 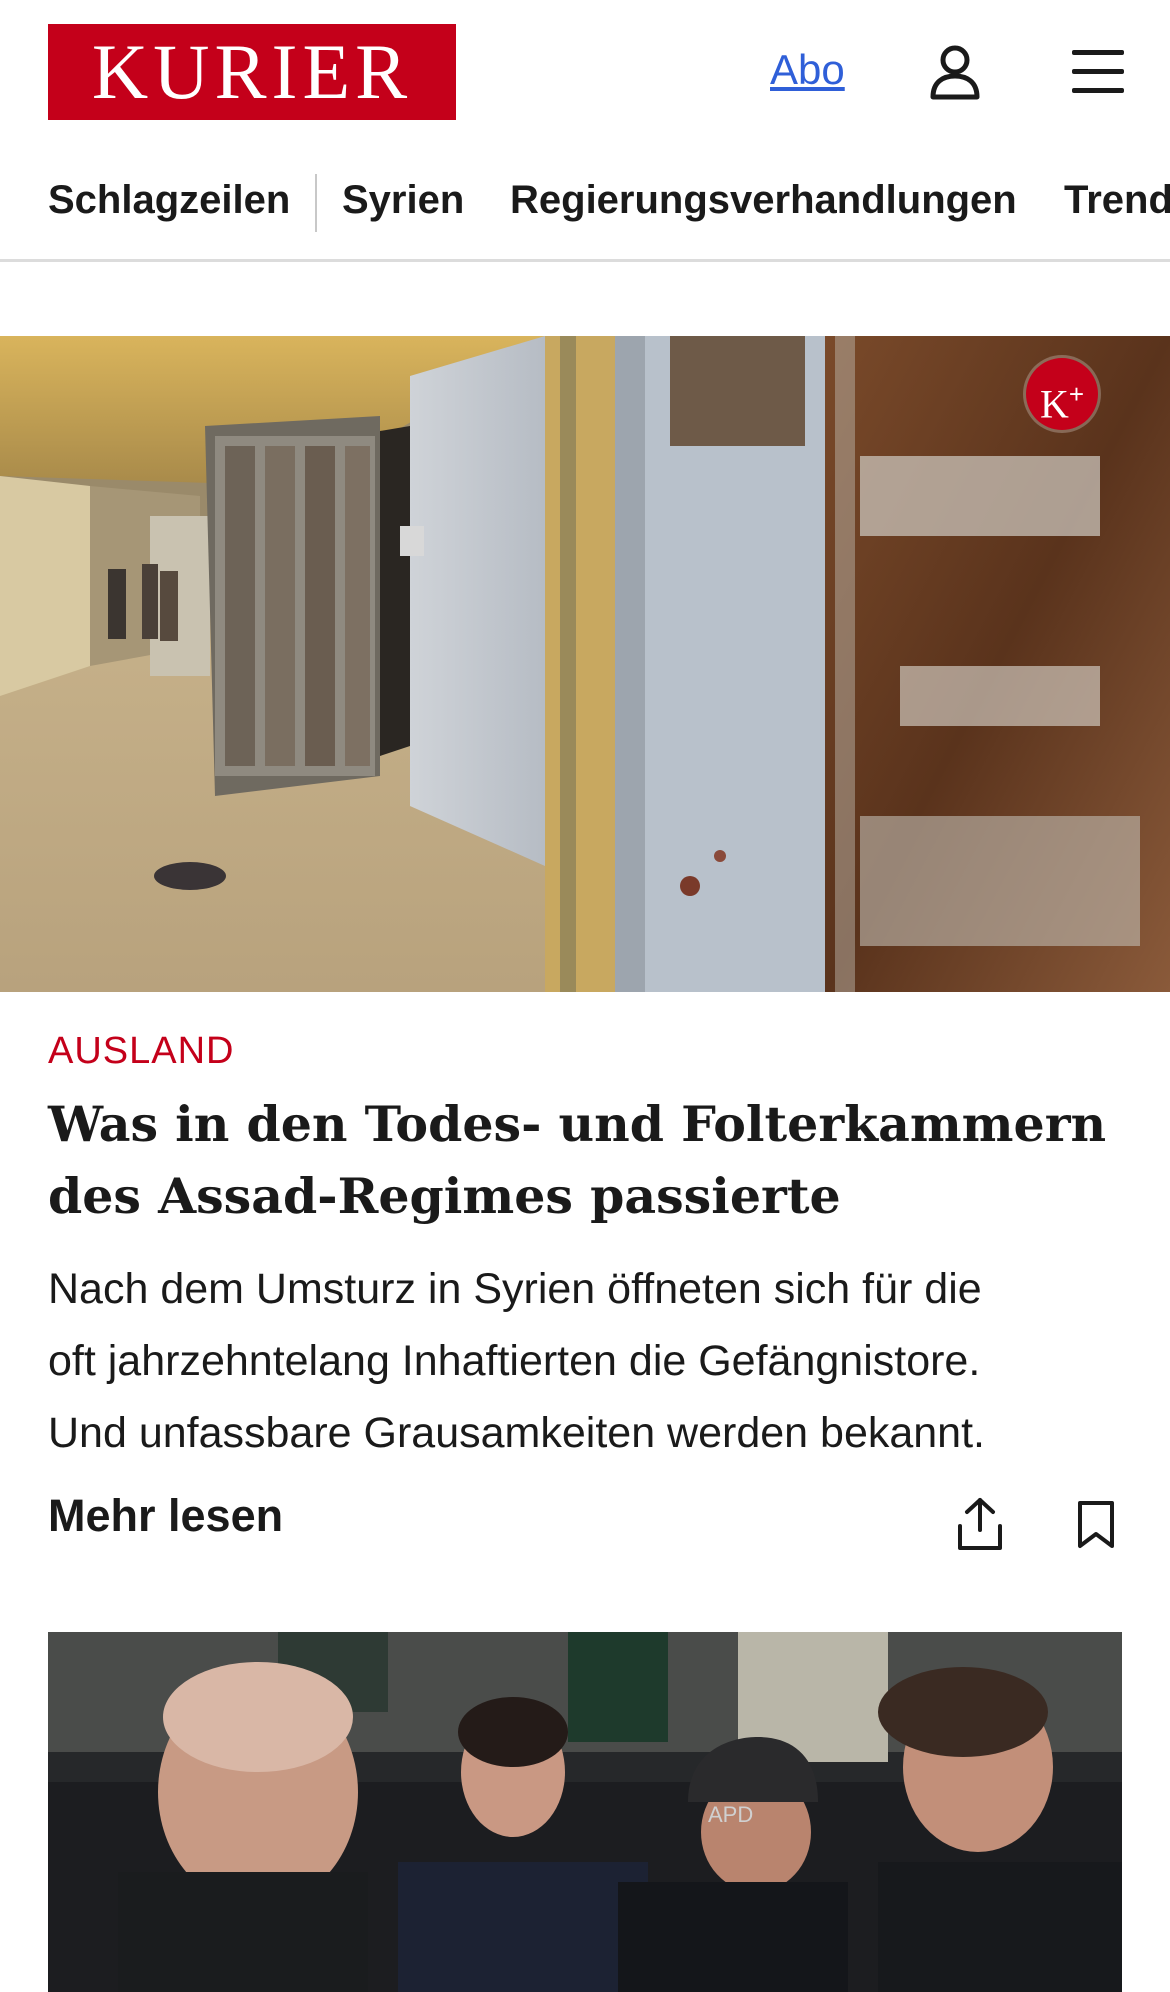 What do you see at coordinates (403, 200) in the screenshot?
I see `nav-item-syrien: Syrien` at bounding box center [403, 200].